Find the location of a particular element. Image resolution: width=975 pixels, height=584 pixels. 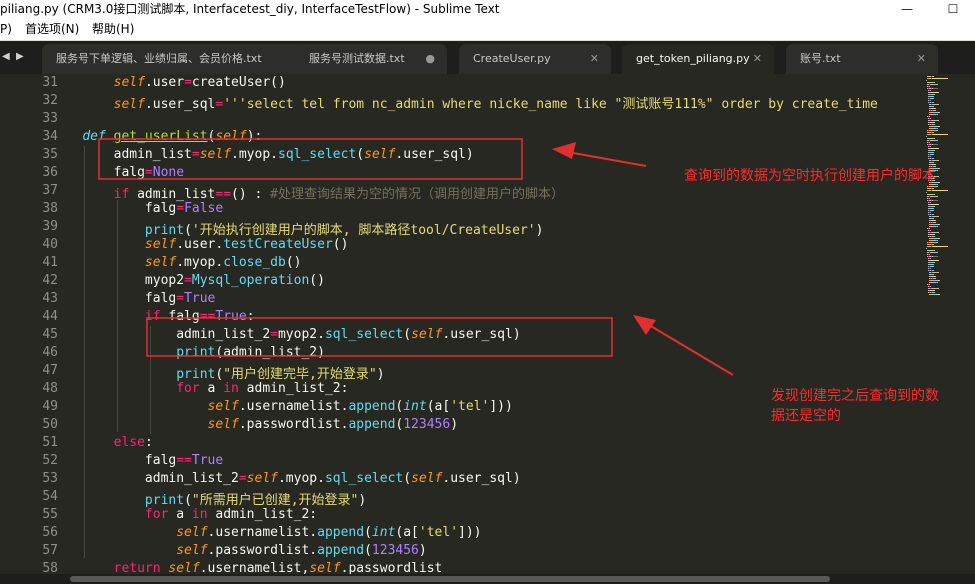

highlight-box-query is located at coordinates (310, 159).